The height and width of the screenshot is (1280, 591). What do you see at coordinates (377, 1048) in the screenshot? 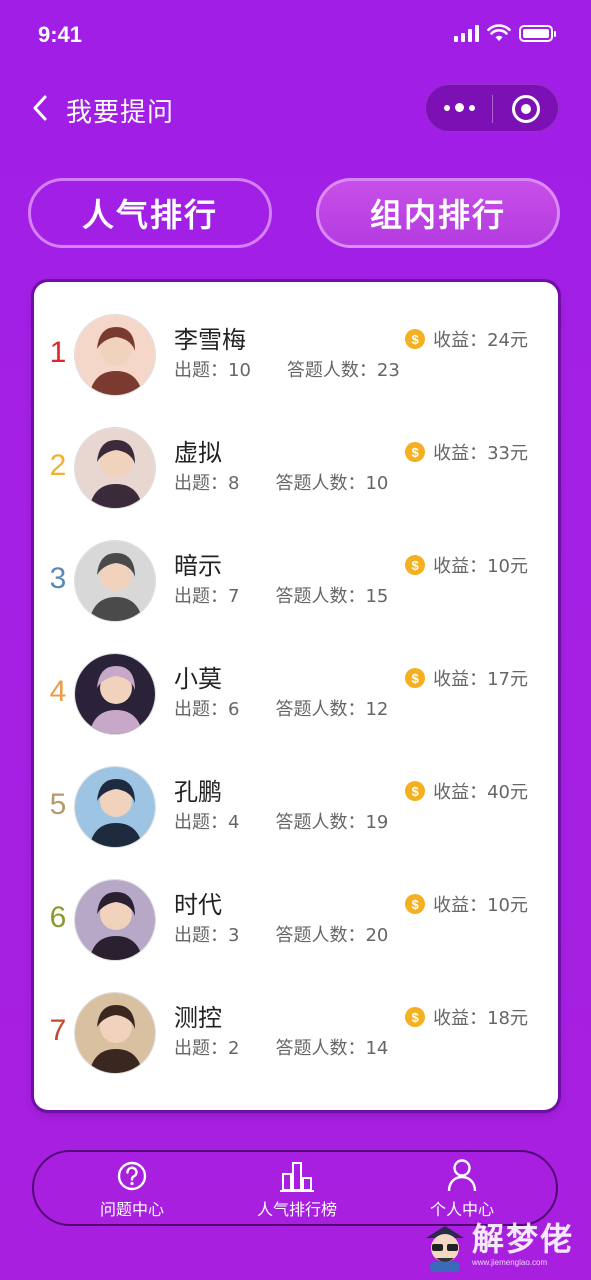
I see `answerers-count: 14` at bounding box center [377, 1048].